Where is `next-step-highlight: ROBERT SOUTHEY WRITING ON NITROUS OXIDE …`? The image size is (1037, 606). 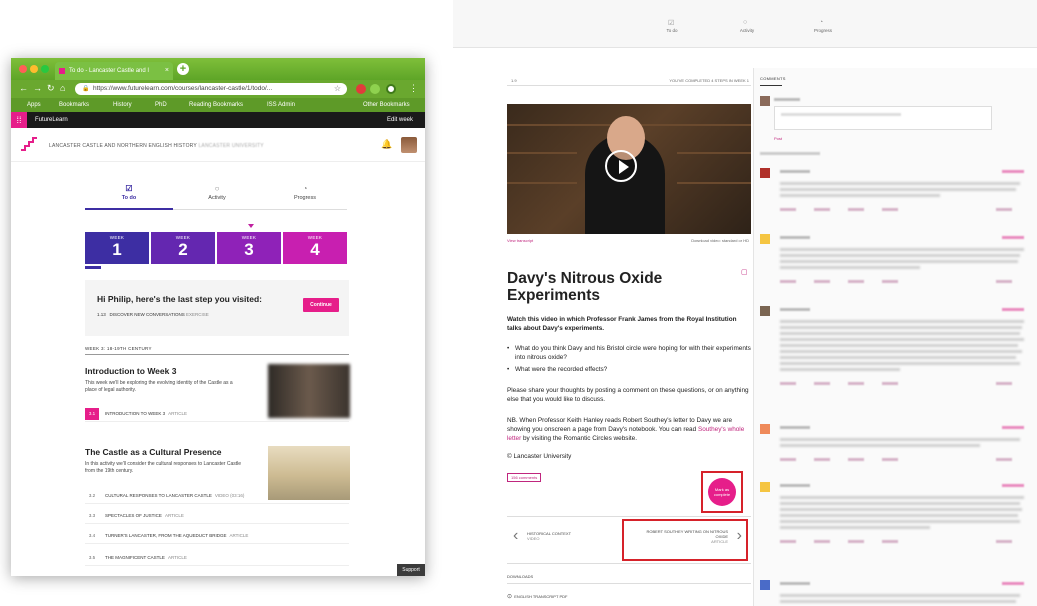
next-step-highlight: ROBERT SOUTHEY WRITING ON NITROUS OXIDE … is located at coordinates (685, 540).